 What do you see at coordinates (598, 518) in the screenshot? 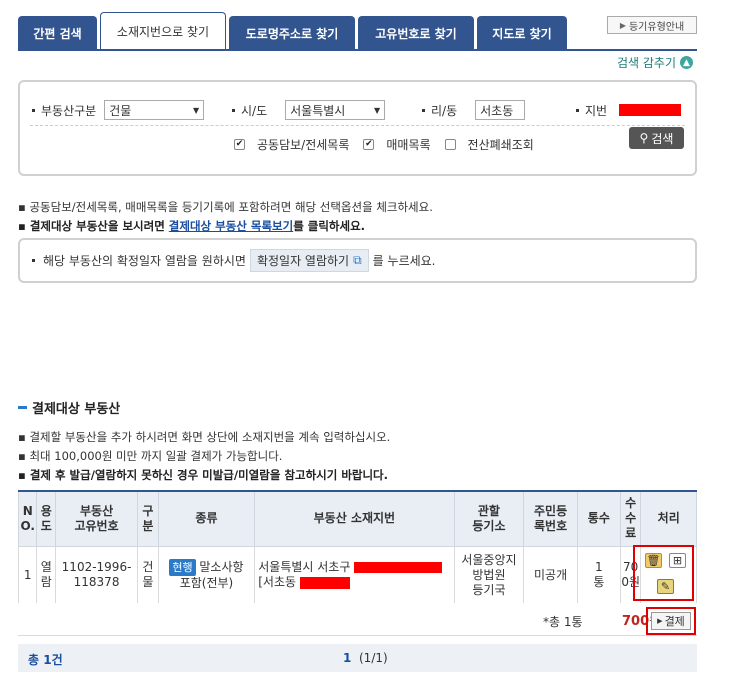
I see `col-header-copies: 통수` at bounding box center [598, 518].